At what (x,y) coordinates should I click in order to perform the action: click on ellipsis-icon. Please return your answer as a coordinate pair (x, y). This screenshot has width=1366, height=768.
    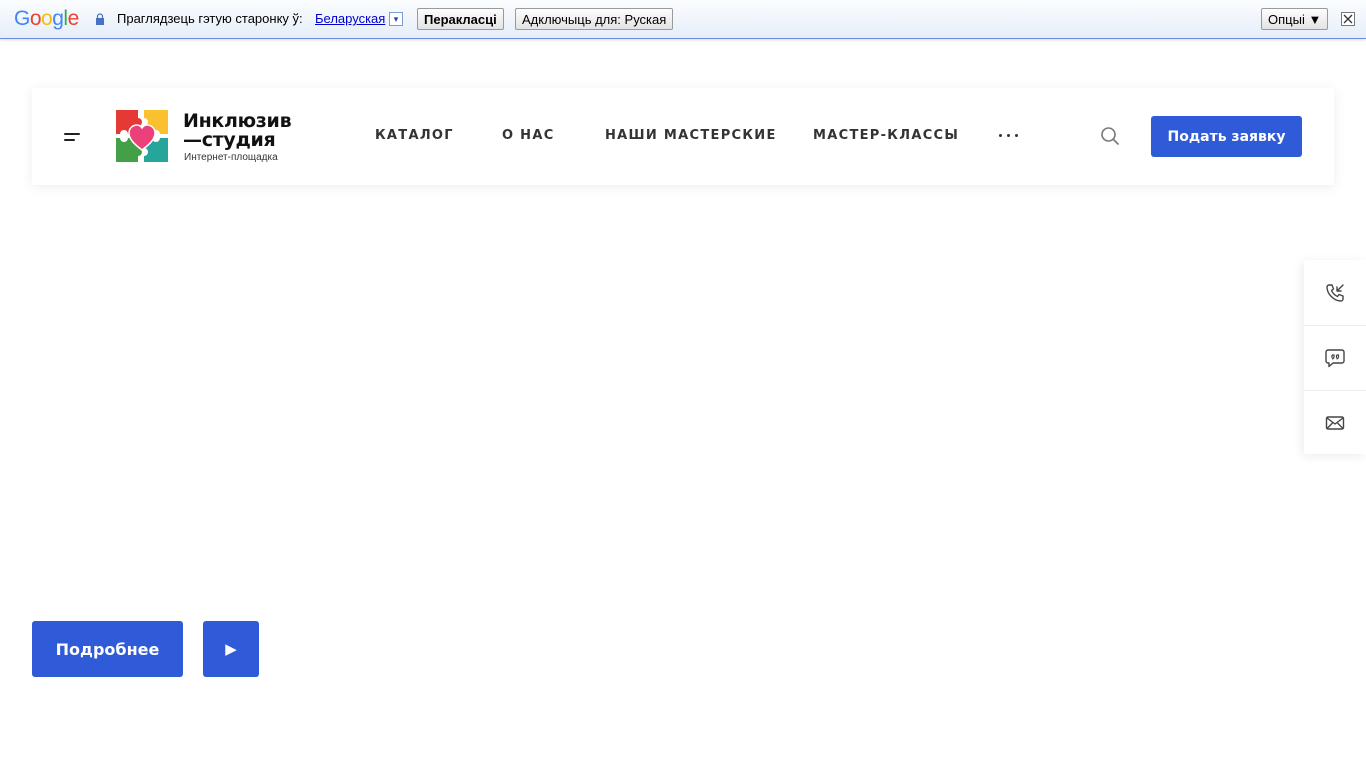
    Looking at the image, I should click on (1009, 136).